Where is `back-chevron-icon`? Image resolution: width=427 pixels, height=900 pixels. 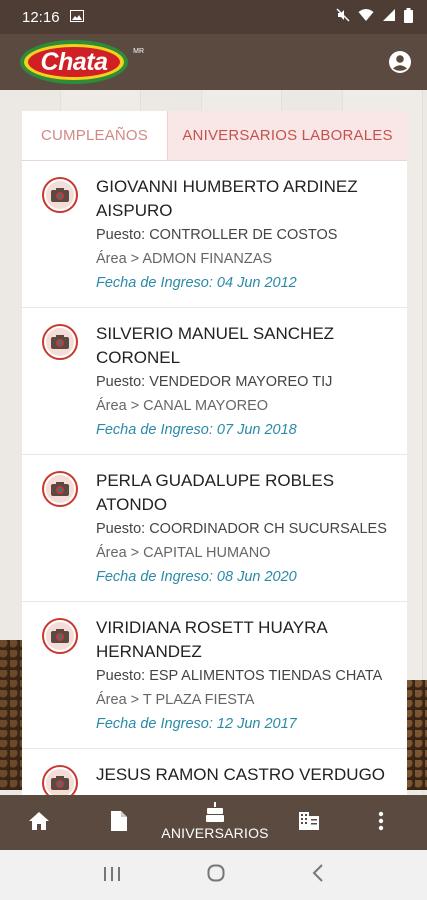
back-chevron-icon is located at coordinates (317, 873).